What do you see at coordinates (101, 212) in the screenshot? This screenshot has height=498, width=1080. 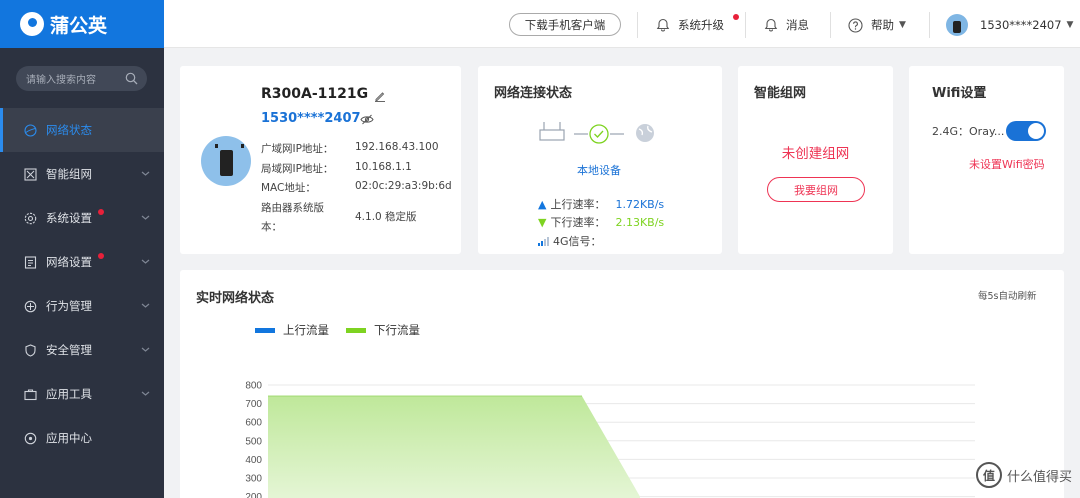 I see `system-settings-badge` at bounding box center [101, 212].